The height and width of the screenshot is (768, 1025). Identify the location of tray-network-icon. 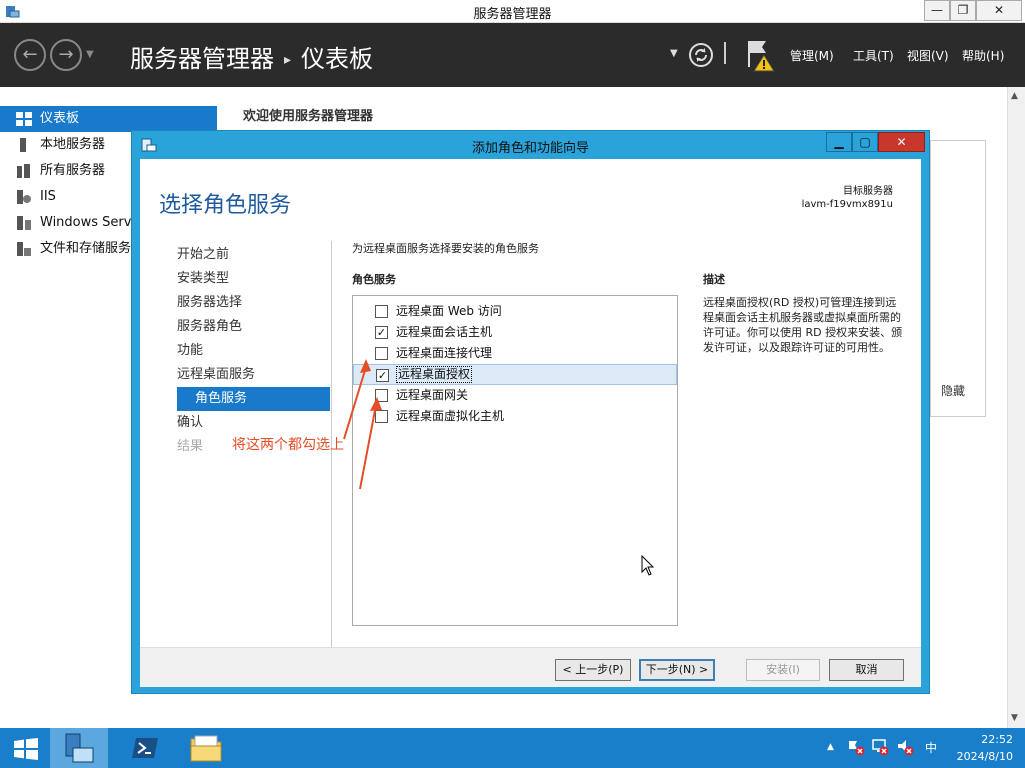
(880, 747).